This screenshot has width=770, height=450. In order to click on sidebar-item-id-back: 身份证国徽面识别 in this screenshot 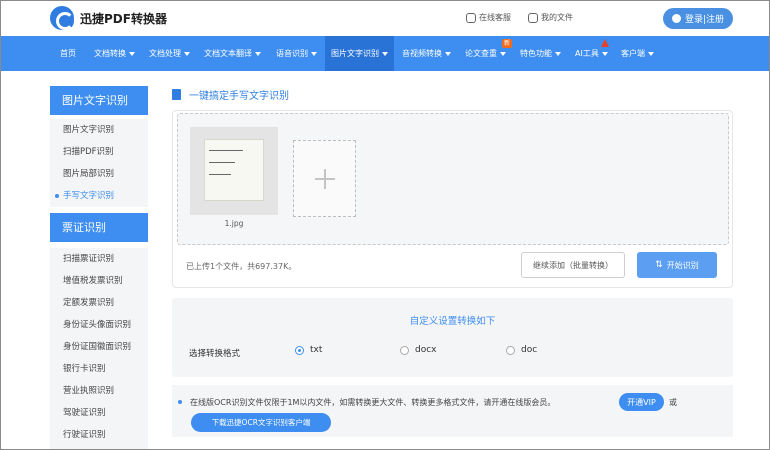, I will do `click(99, 347)`.